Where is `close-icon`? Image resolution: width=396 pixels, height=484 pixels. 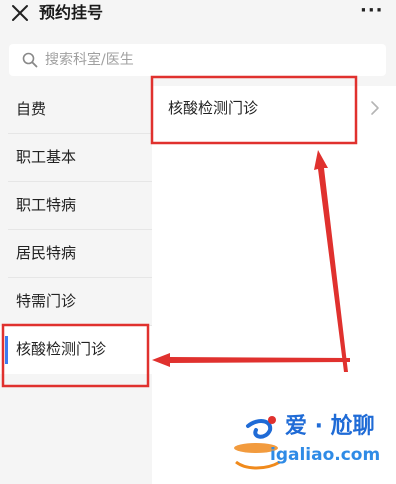 close-icon is located at coordinates (20, 13).